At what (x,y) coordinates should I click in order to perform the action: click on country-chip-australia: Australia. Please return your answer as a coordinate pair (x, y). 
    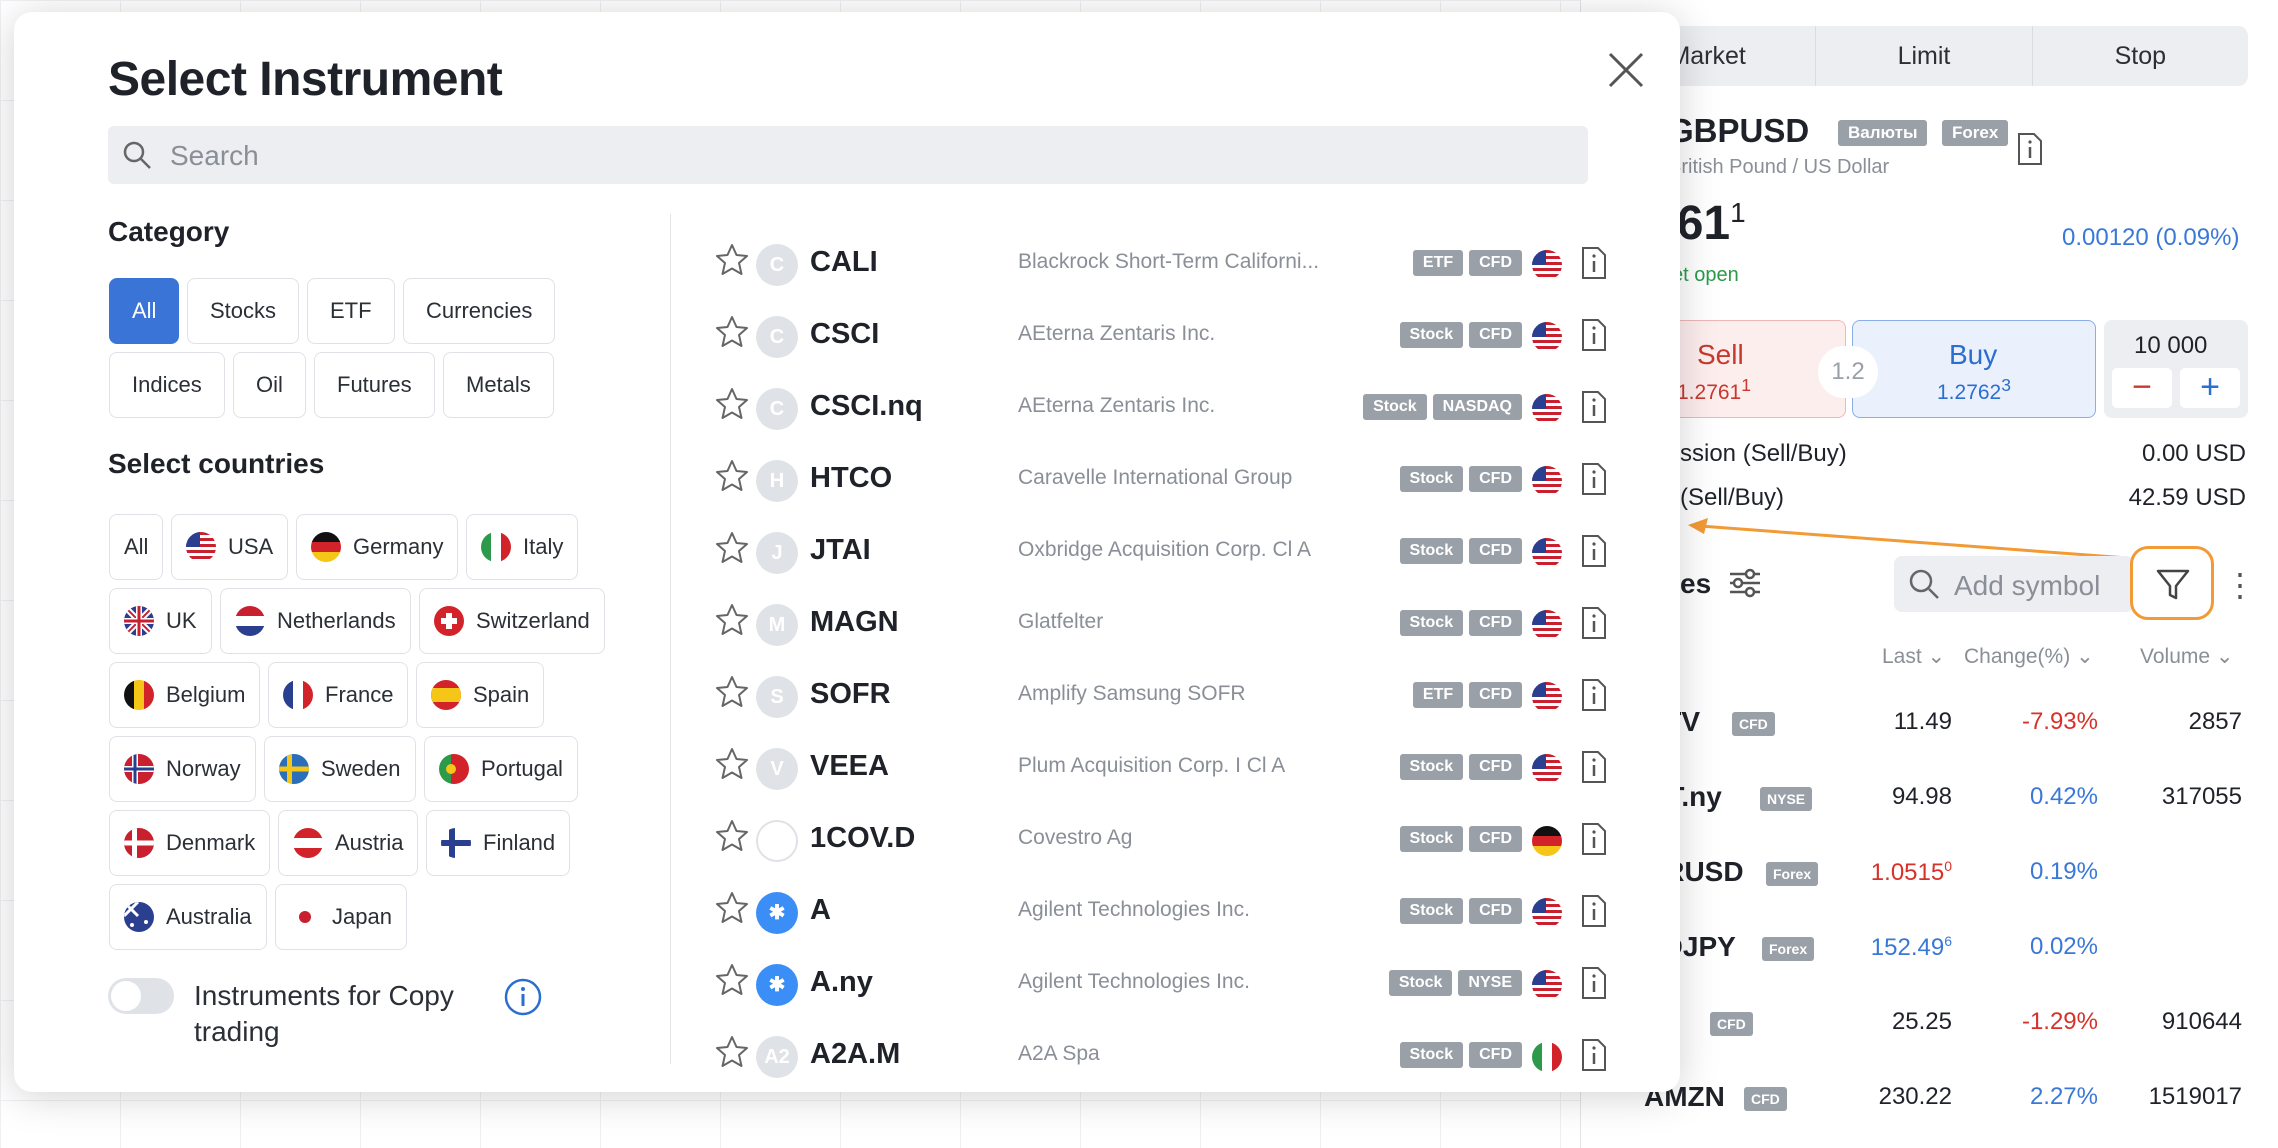
    Looking at the image, I should click on (188, 917).